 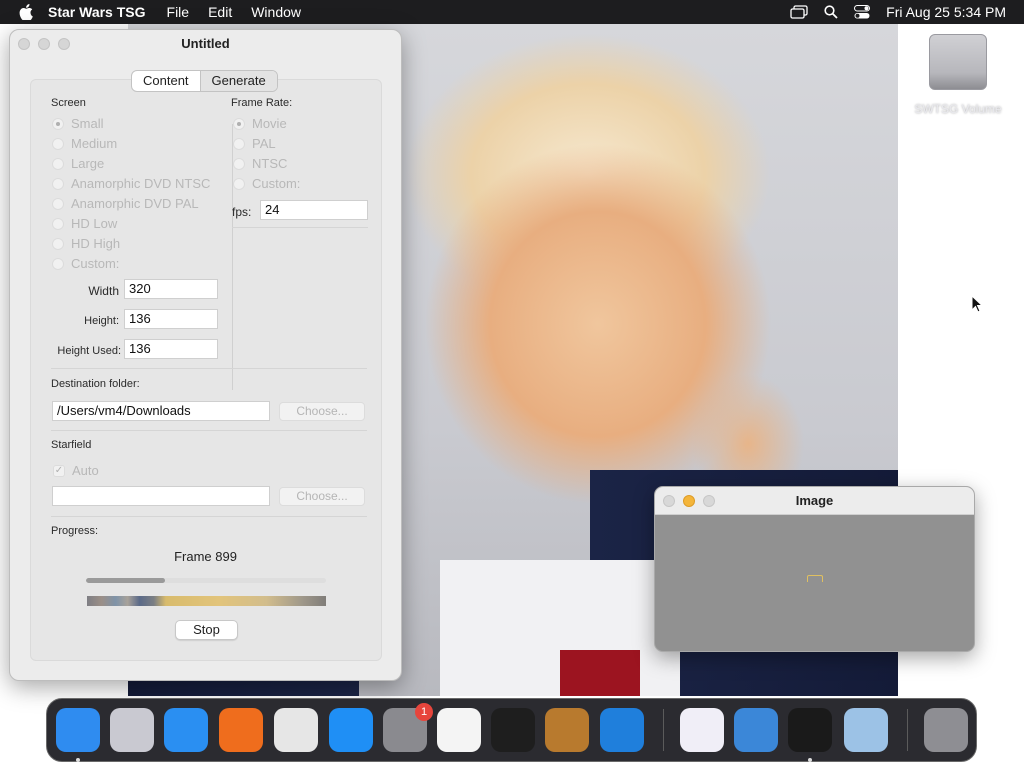 What do you see at coordinates (946, 730) in the screenshot?
I see `dock-trash-icon` at bounding box center [946, 730].